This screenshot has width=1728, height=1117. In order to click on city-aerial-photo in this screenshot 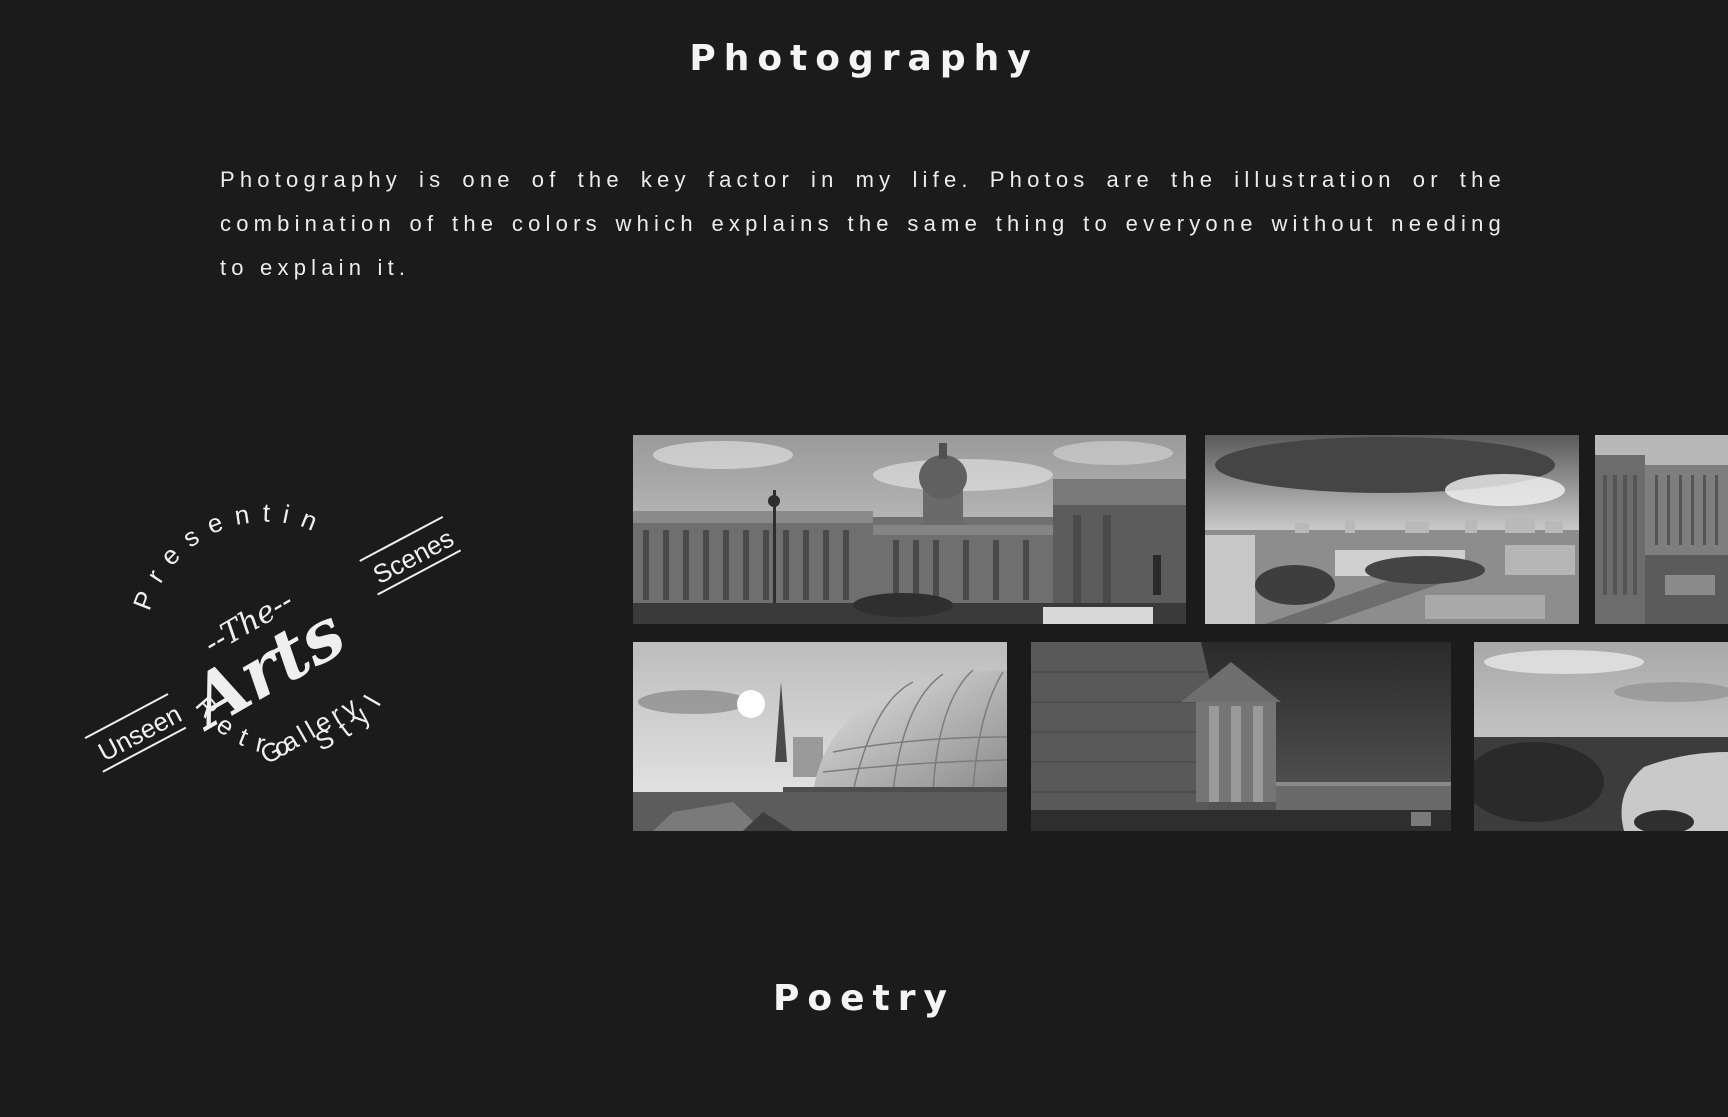, I will do `click(1392, 529)`.